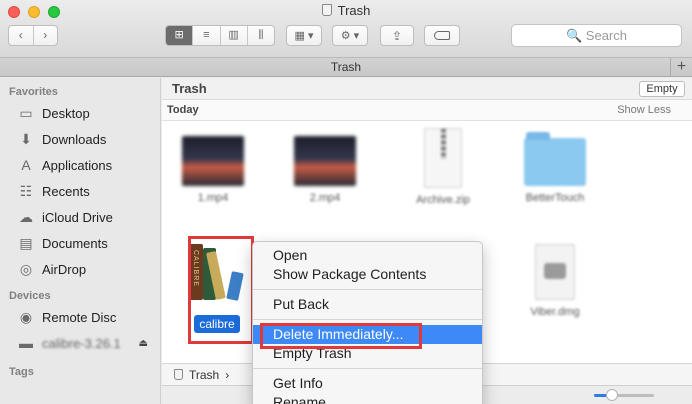 The height and width of the screenshot is (404, 692). What do you see at coordinates (30, 296) in the screenshot?
I see `sidebar-section-devices: Devices` at bounding box center [30, 296].